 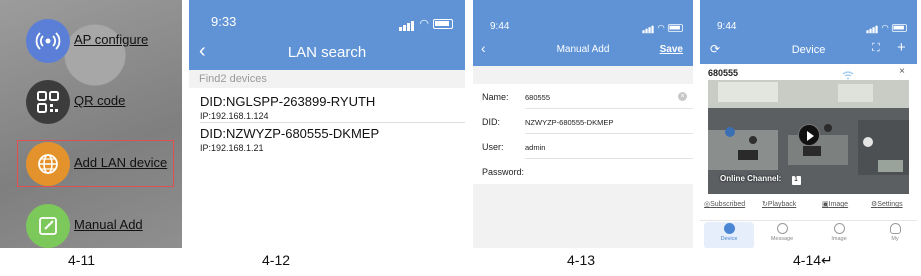 I want to click on device-icon, so click(x=729, y=228).